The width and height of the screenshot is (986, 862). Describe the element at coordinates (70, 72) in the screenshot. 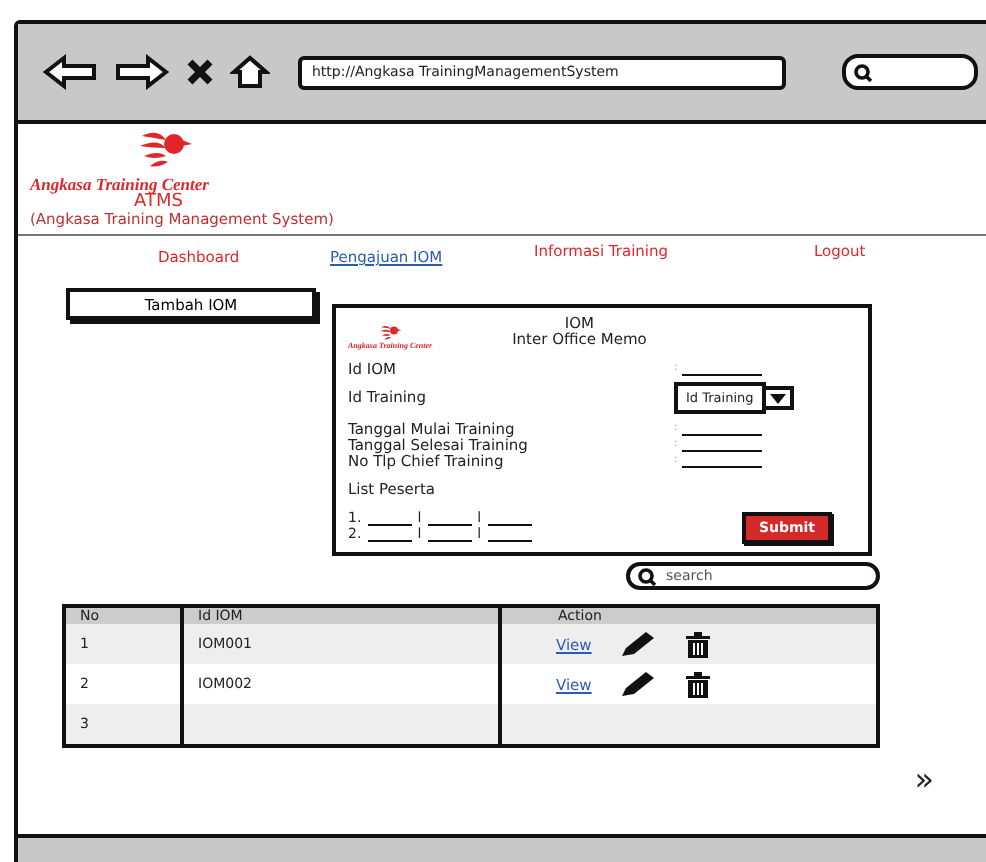

I see `back-arrow-icon` at that location.